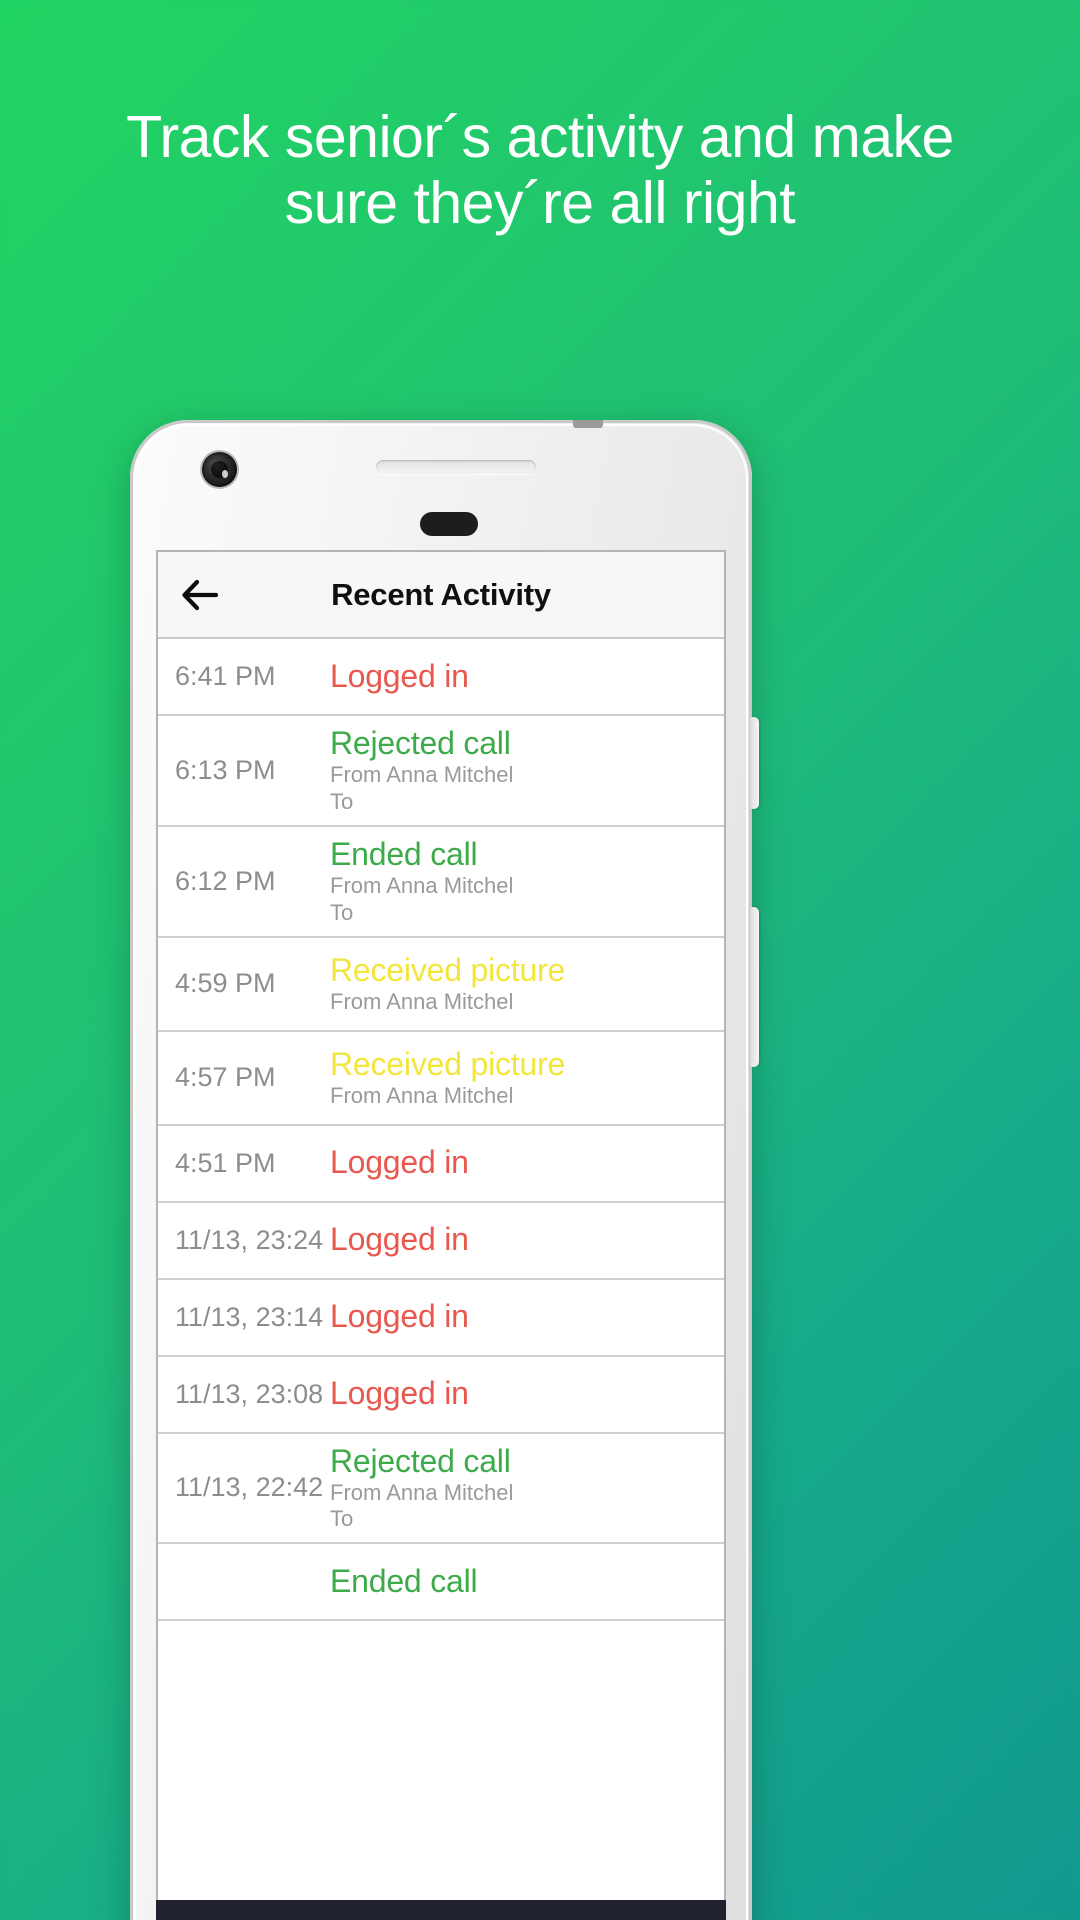 The image size is (1080, 1920). What do you see at coordinates (249, 1487) in the screenshot?
I see `activity-time: 11/13, 22:42` at bounding box center [249, 1487].